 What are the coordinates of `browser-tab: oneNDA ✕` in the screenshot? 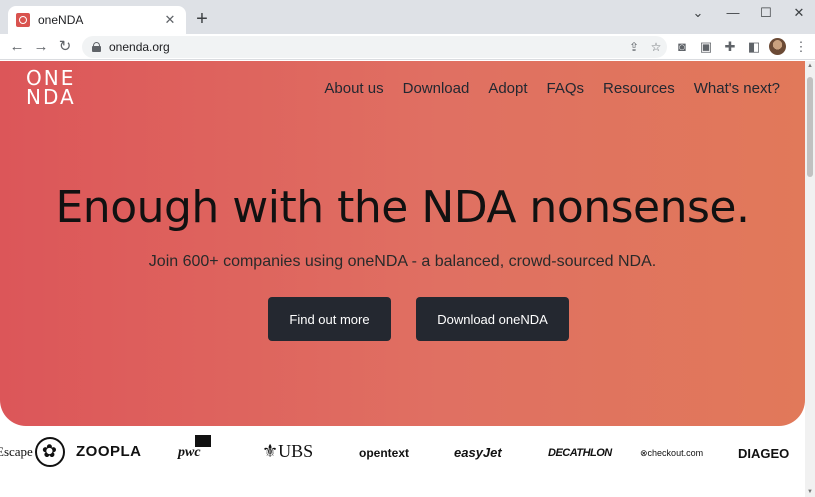 It's located at (97, 20).